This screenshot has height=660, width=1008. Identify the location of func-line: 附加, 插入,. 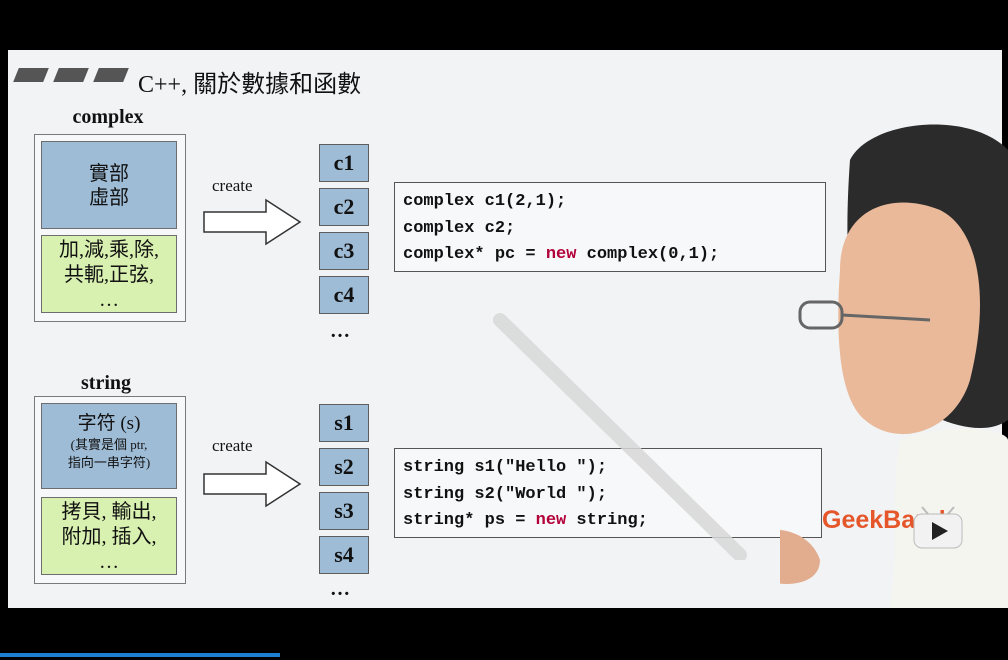
(109, 537).